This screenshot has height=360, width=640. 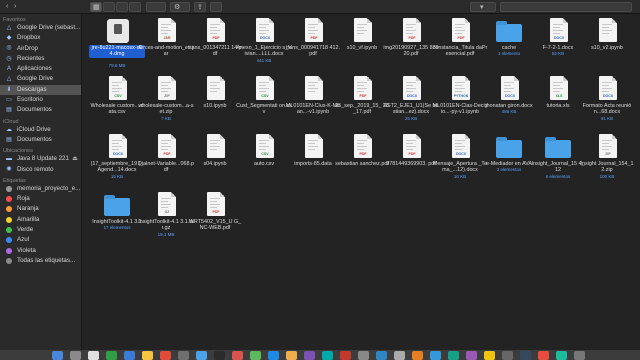 I want to click on file-item: PDF img20190927_135 83920.pdf, so click(x=411, y=38).